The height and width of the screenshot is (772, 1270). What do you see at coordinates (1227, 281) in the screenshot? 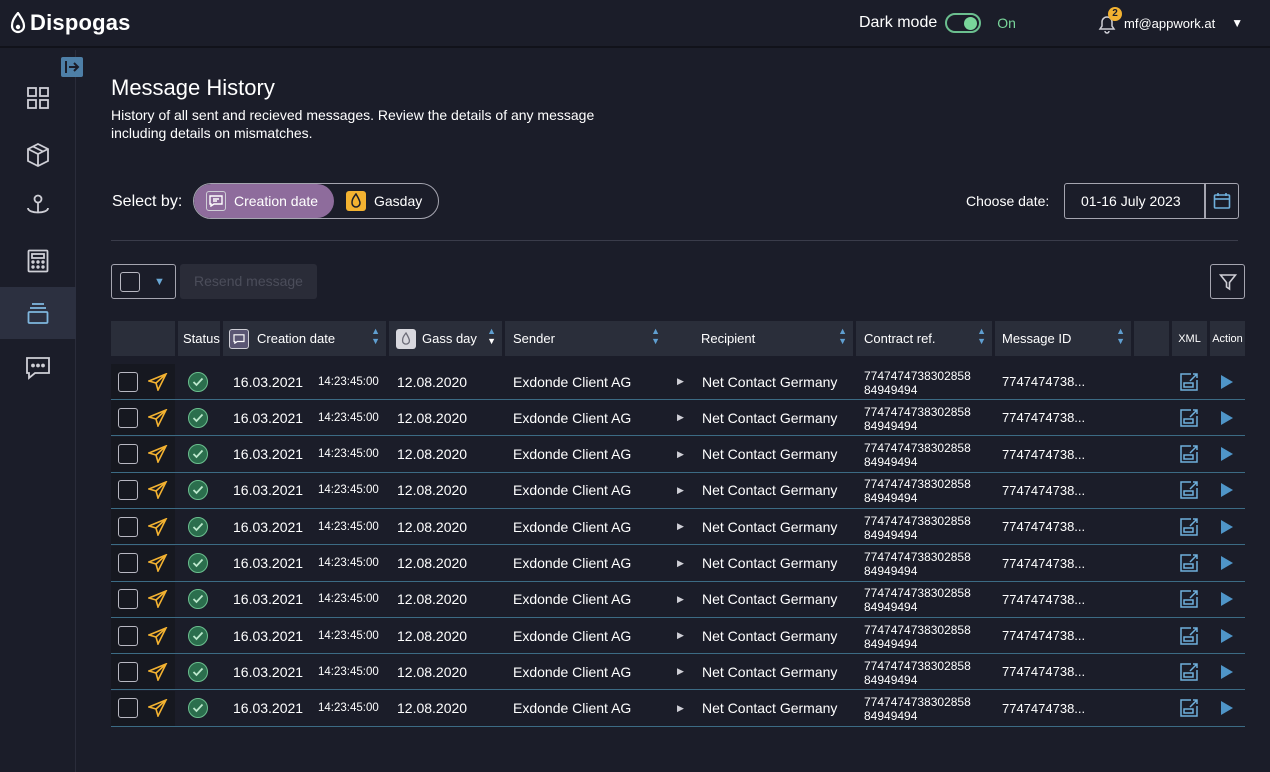
I see `filter-button` at bounding box center [1227, 281].